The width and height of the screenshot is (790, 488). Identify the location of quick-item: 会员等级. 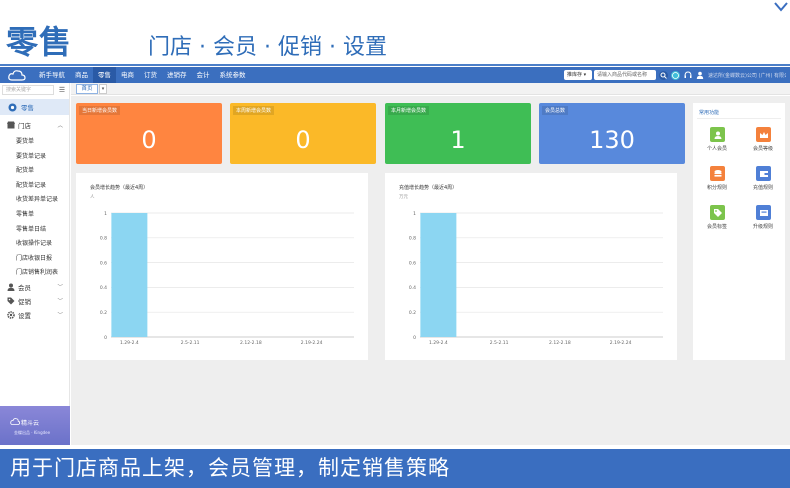
(763, 142).